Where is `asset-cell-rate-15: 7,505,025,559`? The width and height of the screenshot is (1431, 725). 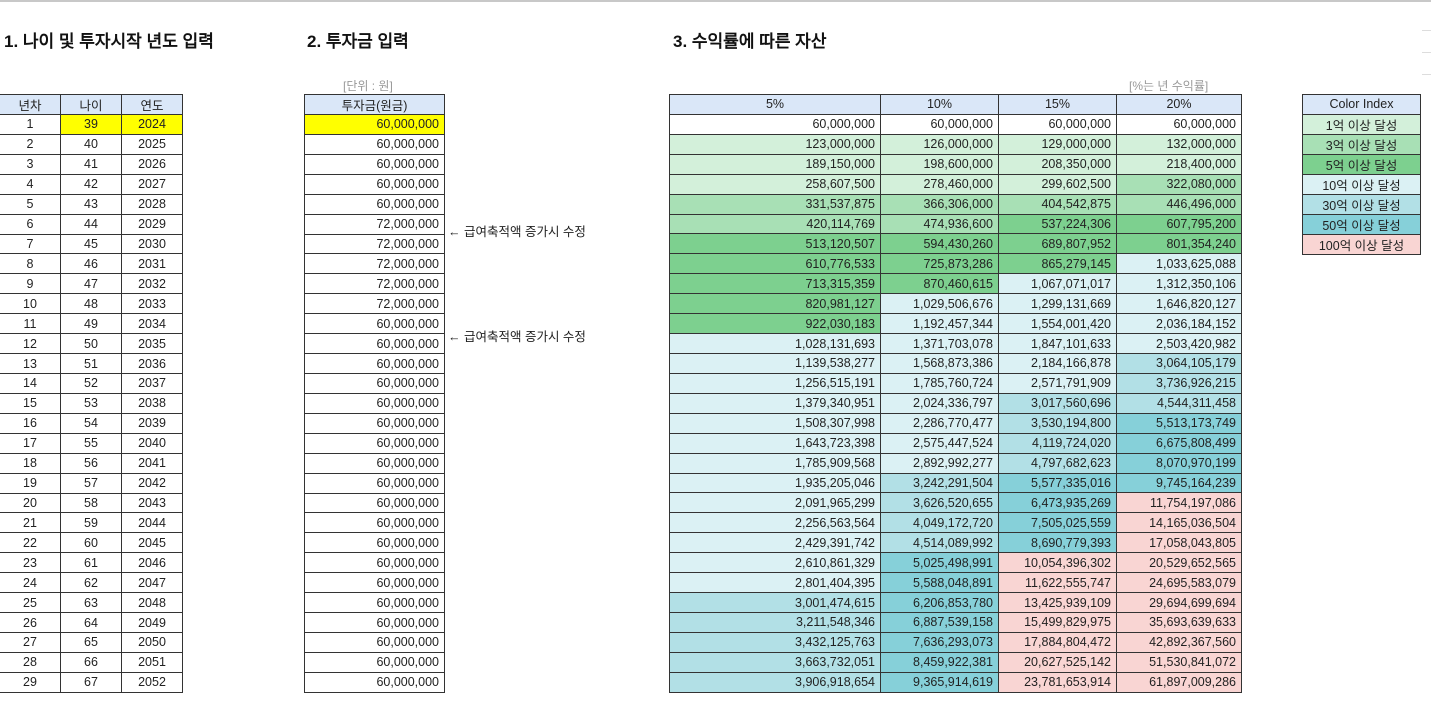
asset-cell-rate-15: 7,505,025,559 is located at coordinates (1057, 523).